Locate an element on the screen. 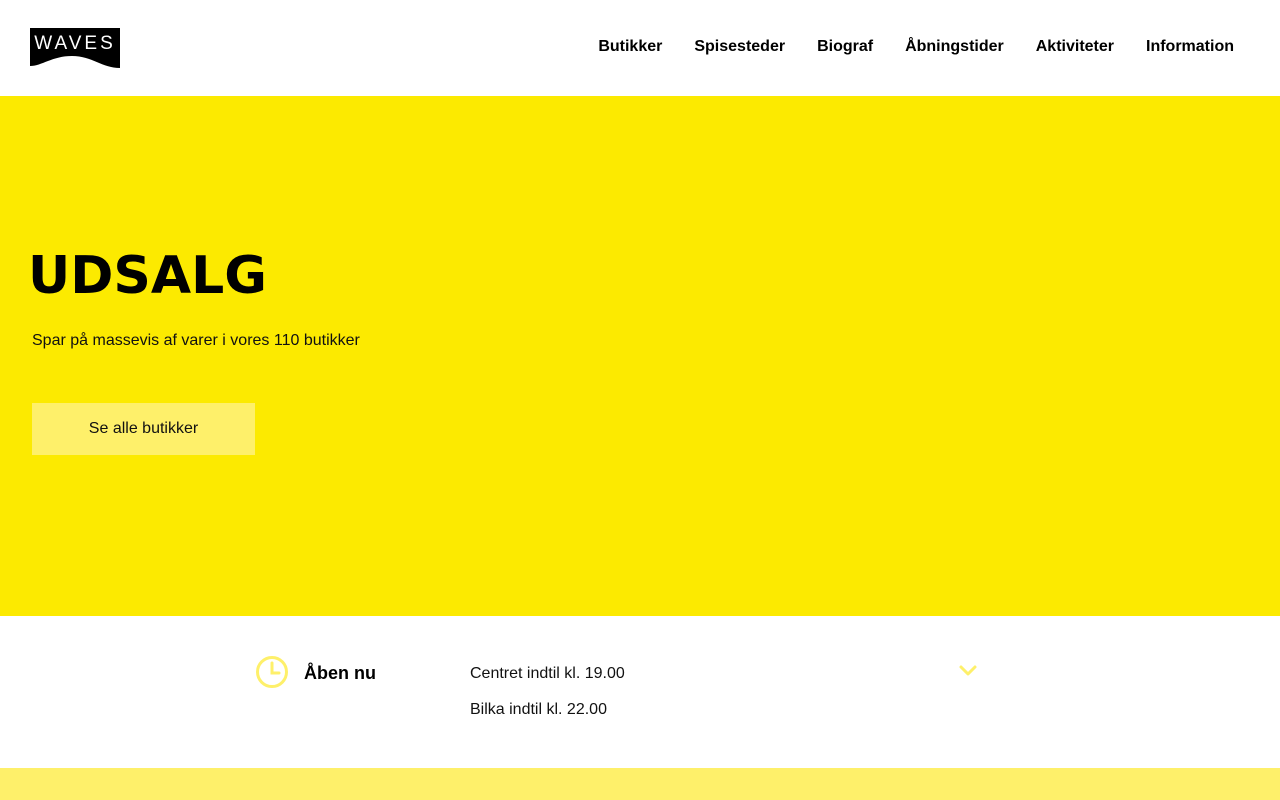 The height and width of the screenshot is (800, 1280). footer-band is located at coordinates (640, 784).